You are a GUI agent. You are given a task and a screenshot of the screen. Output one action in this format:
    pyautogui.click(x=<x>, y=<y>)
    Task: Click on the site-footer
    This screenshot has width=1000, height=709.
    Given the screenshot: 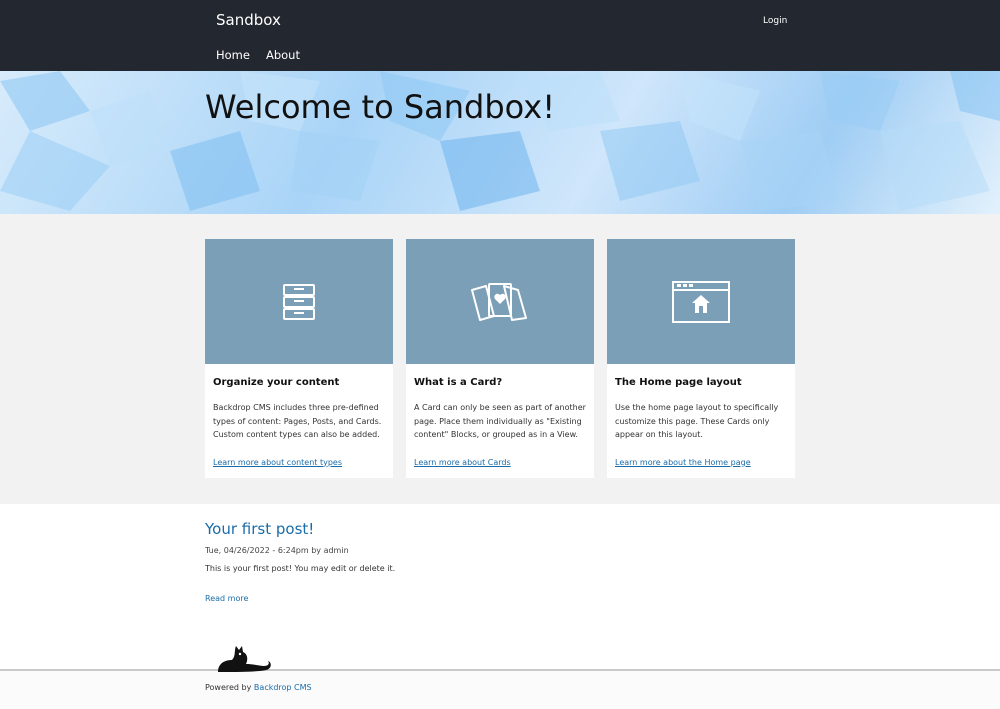 What is the action you would take?
    pyautogui.click(x=500, y=689)
    